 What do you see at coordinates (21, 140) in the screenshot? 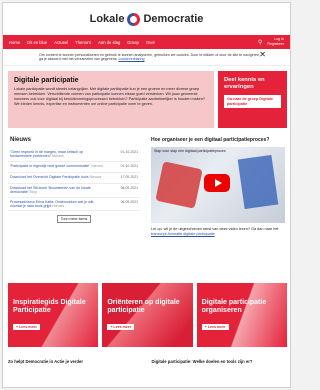
I see `news-heading: Nieuws` at bounding box center [21, 140].